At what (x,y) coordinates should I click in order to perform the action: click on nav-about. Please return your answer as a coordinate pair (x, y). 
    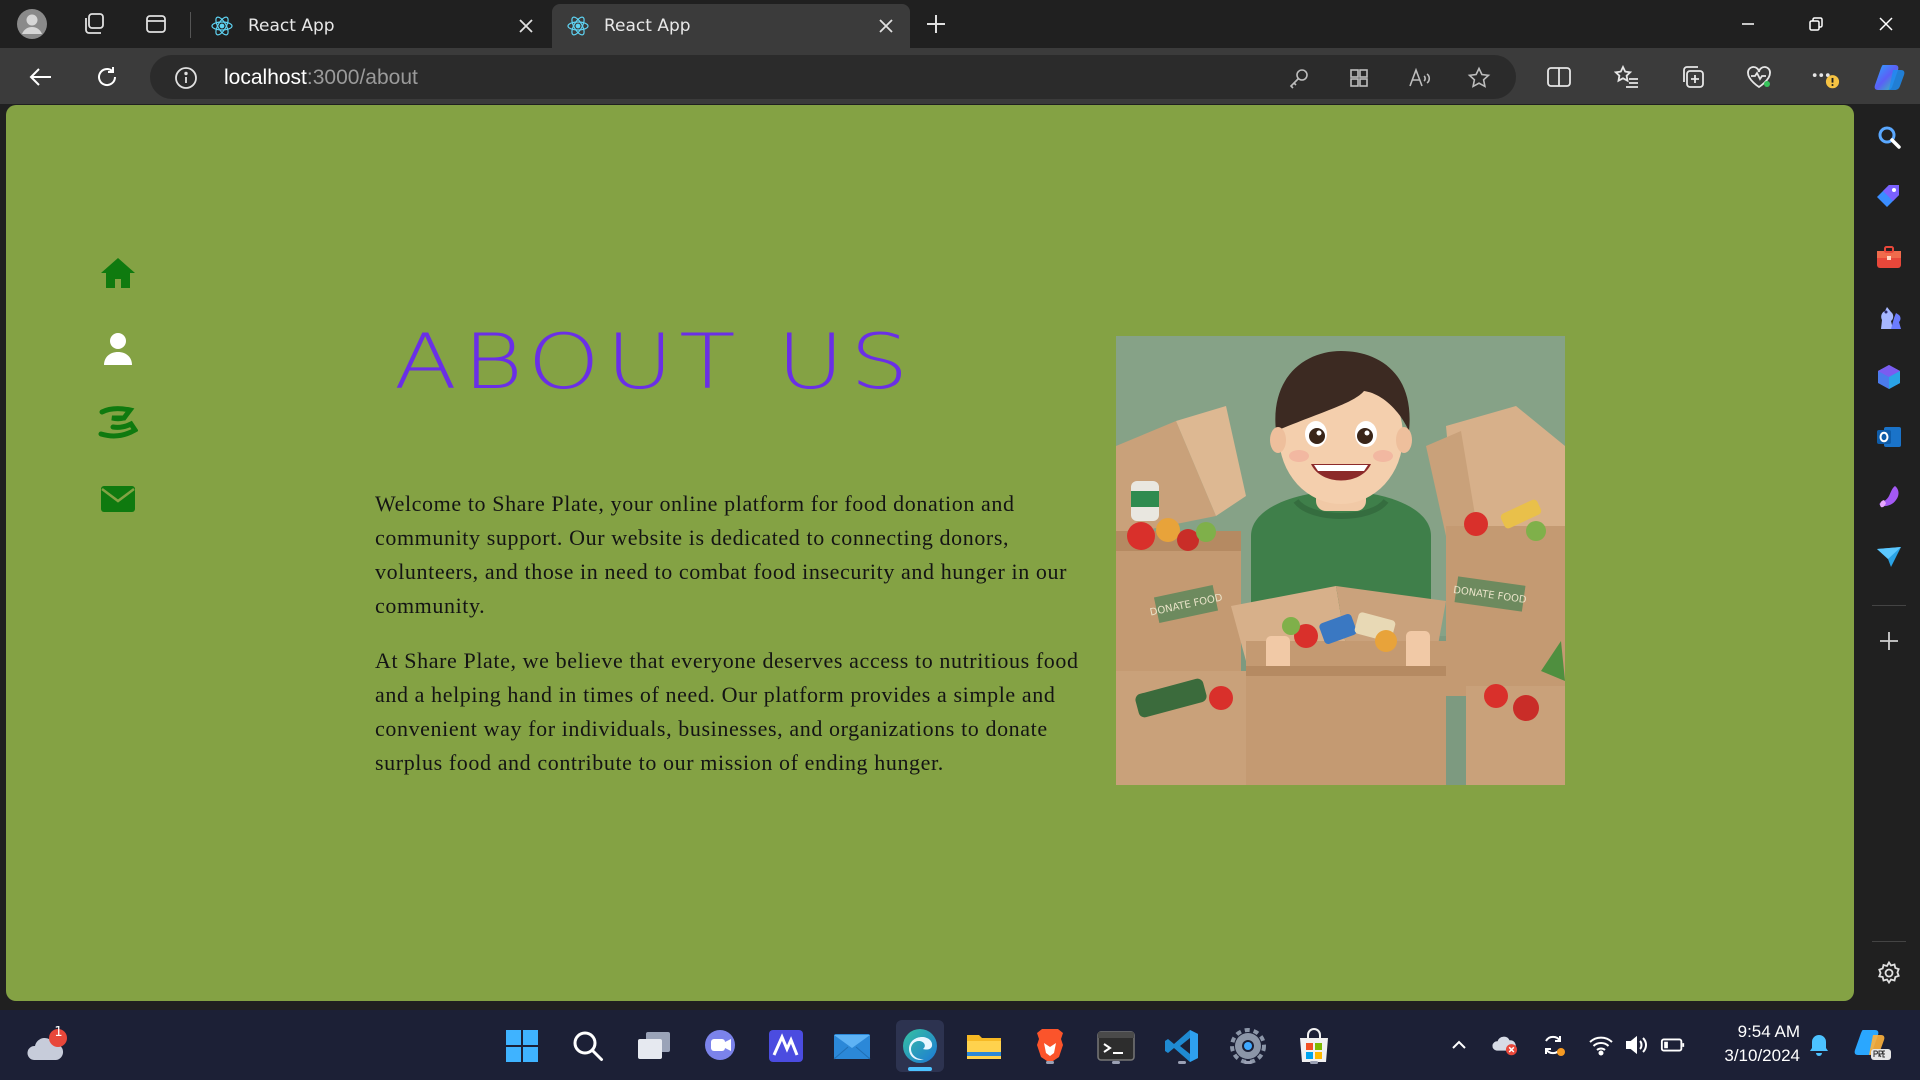
    Looking at the image, I should click on (118, 349).